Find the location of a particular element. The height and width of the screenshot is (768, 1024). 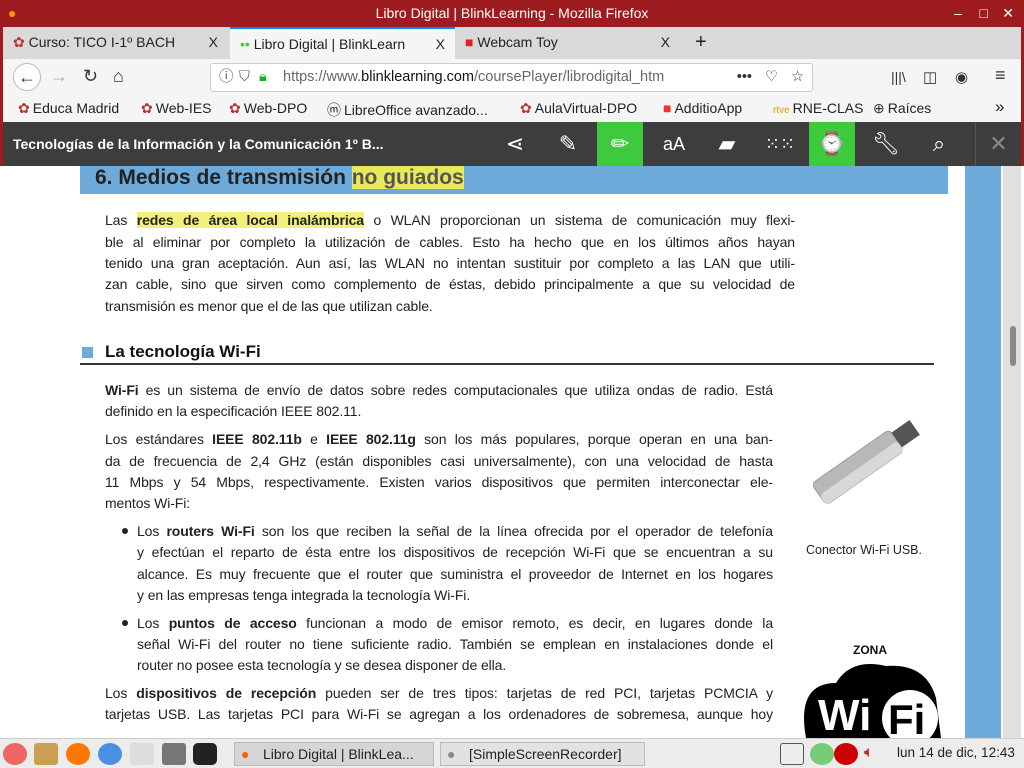

section-bullet-square is located at coordinates (87, 352).